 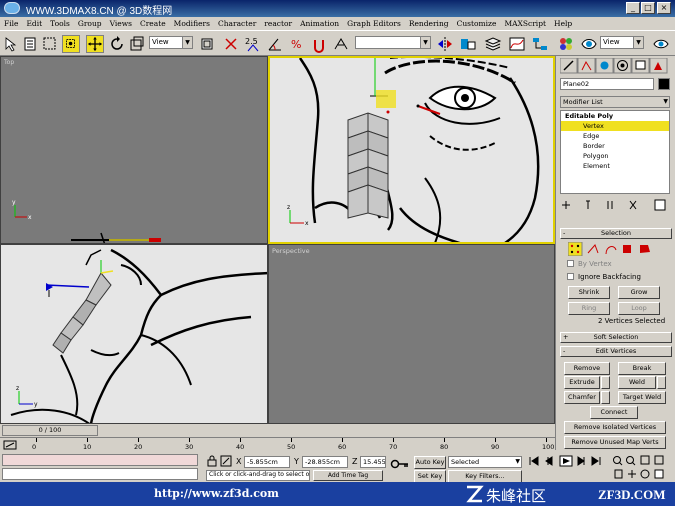 What do you see at coordinates (171, 42) in the screenshot?
I see `reference-coordinate-dropdown: View ▼` at bounding box center [171, 42].